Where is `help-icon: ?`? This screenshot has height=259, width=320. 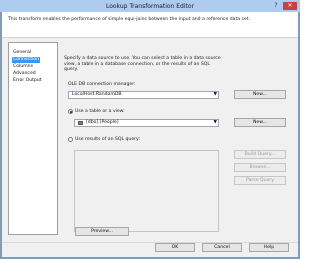
help-icon: ? is located at coordinates (276, 6).